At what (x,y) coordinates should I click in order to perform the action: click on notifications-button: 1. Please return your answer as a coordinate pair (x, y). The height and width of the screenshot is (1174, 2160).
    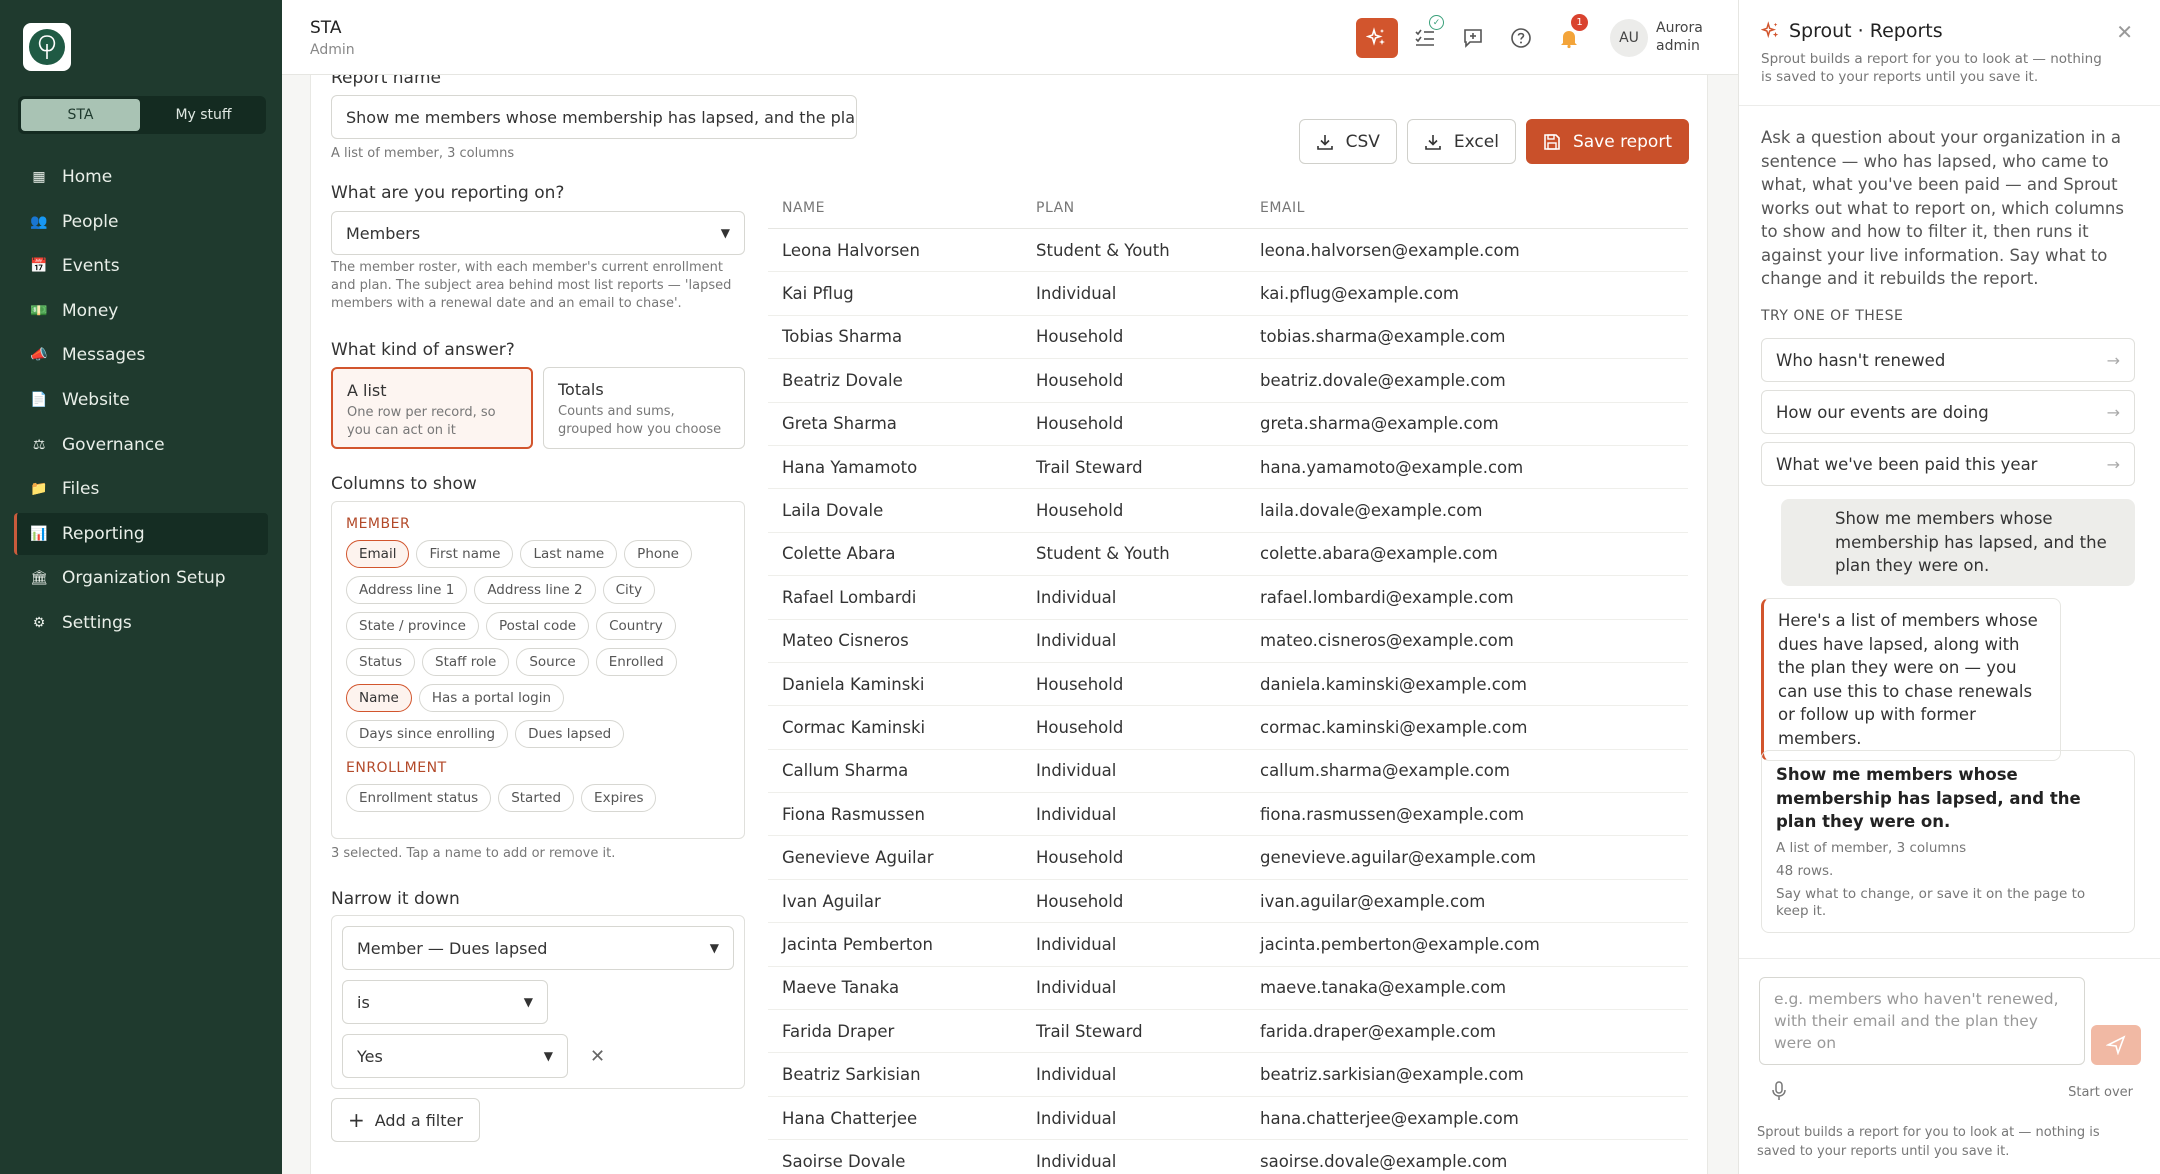
    Looking at the image, I should click on (1569, 36).